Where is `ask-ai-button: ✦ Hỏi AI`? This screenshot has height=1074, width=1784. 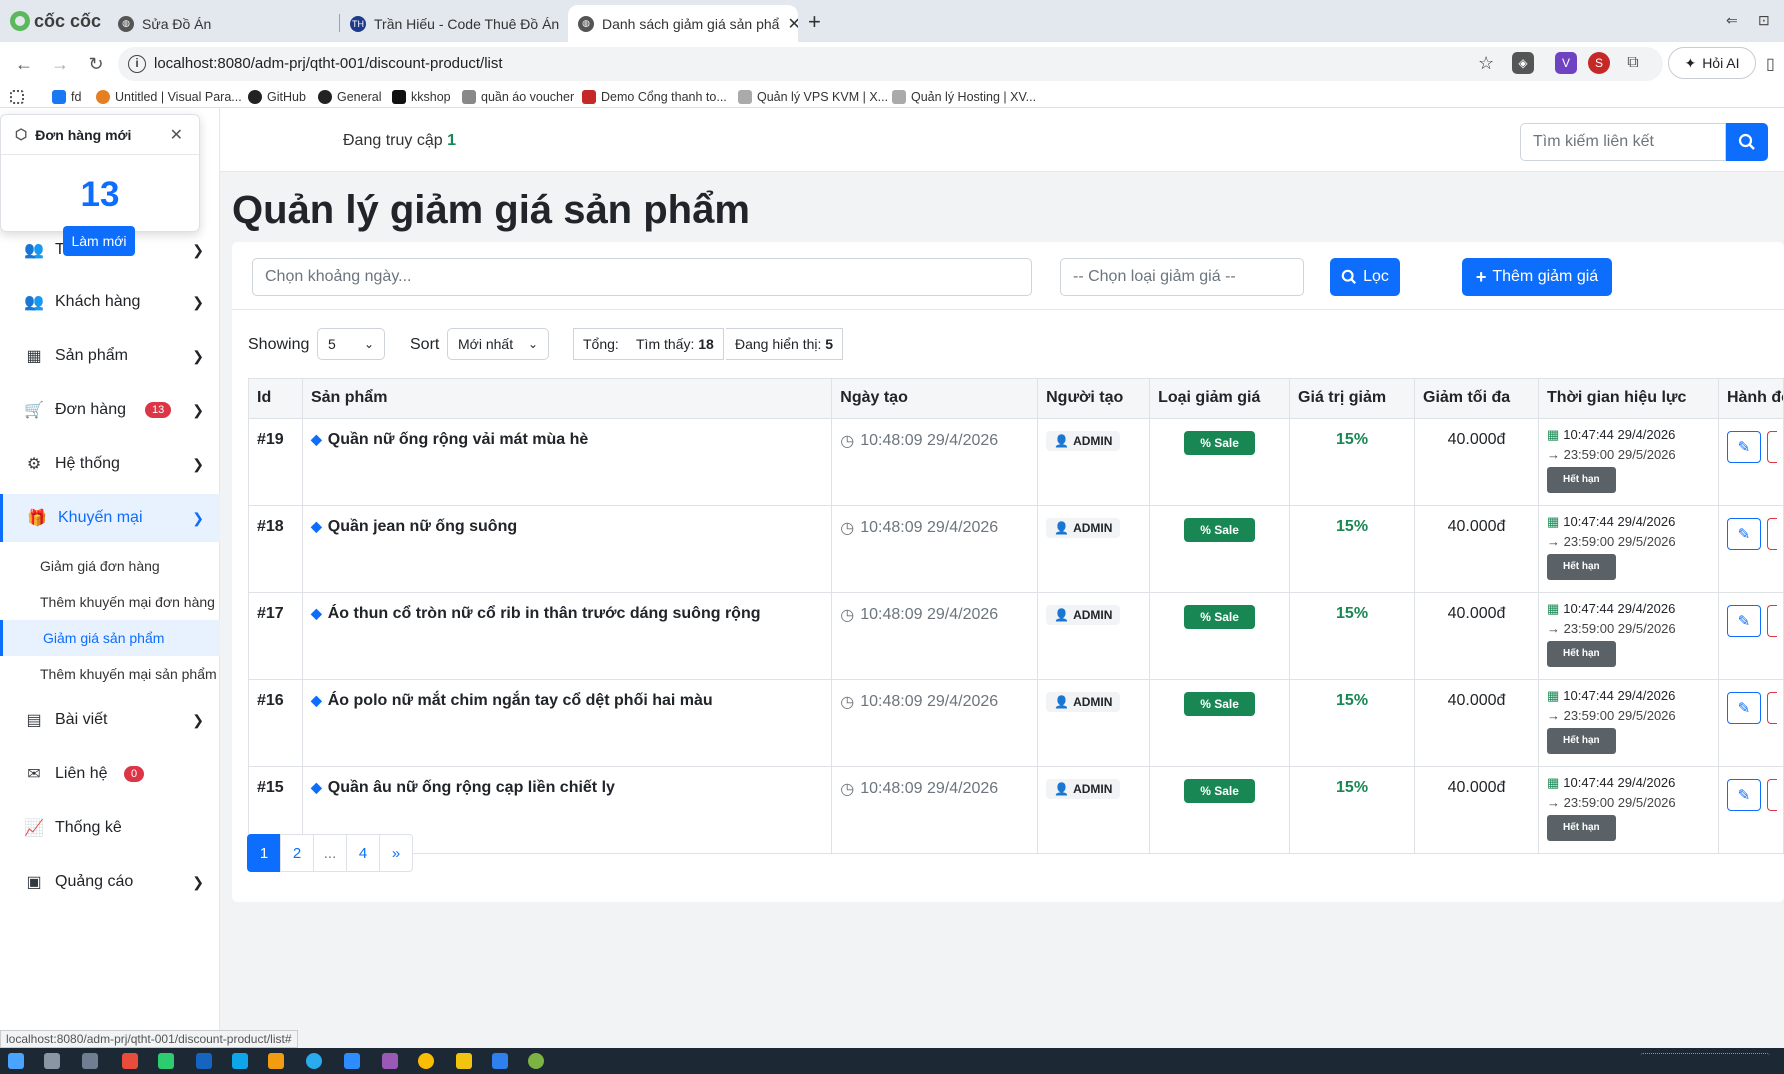 ask-ai-button: ✦ Hỏi AI is located at coordinates (1712, 63).